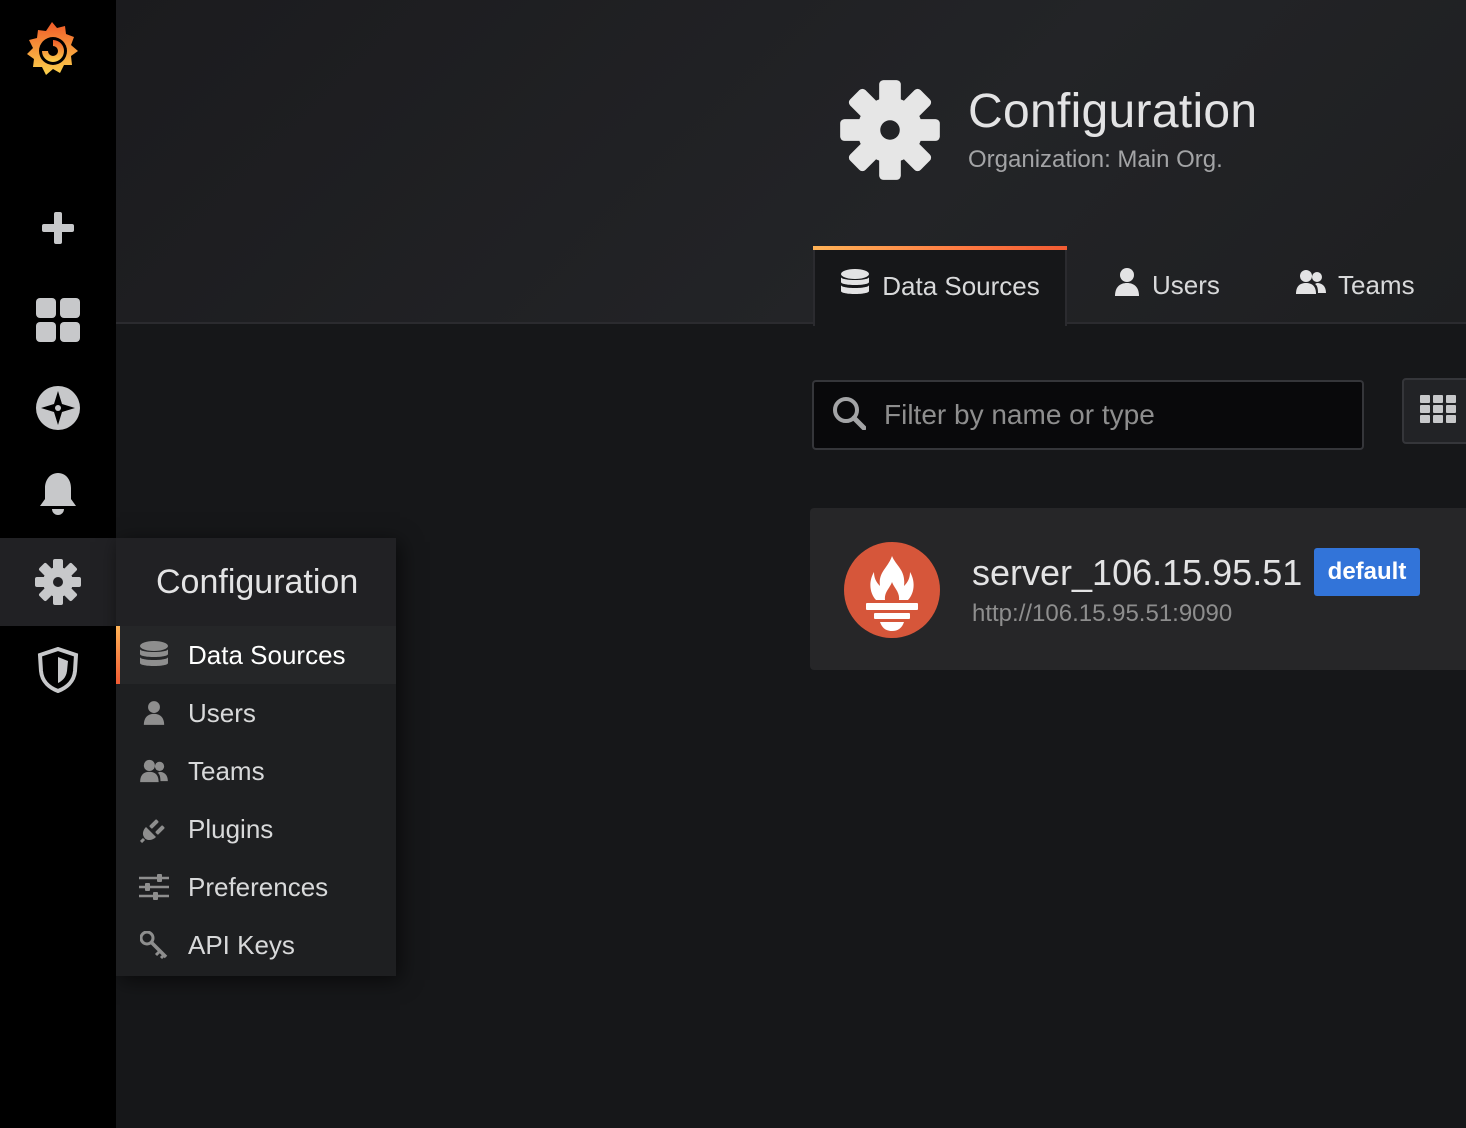  Describe the element at coordinates (1137, 573) in the screenshot. I see `datasource-name: server_106.15.95.51` at that location.